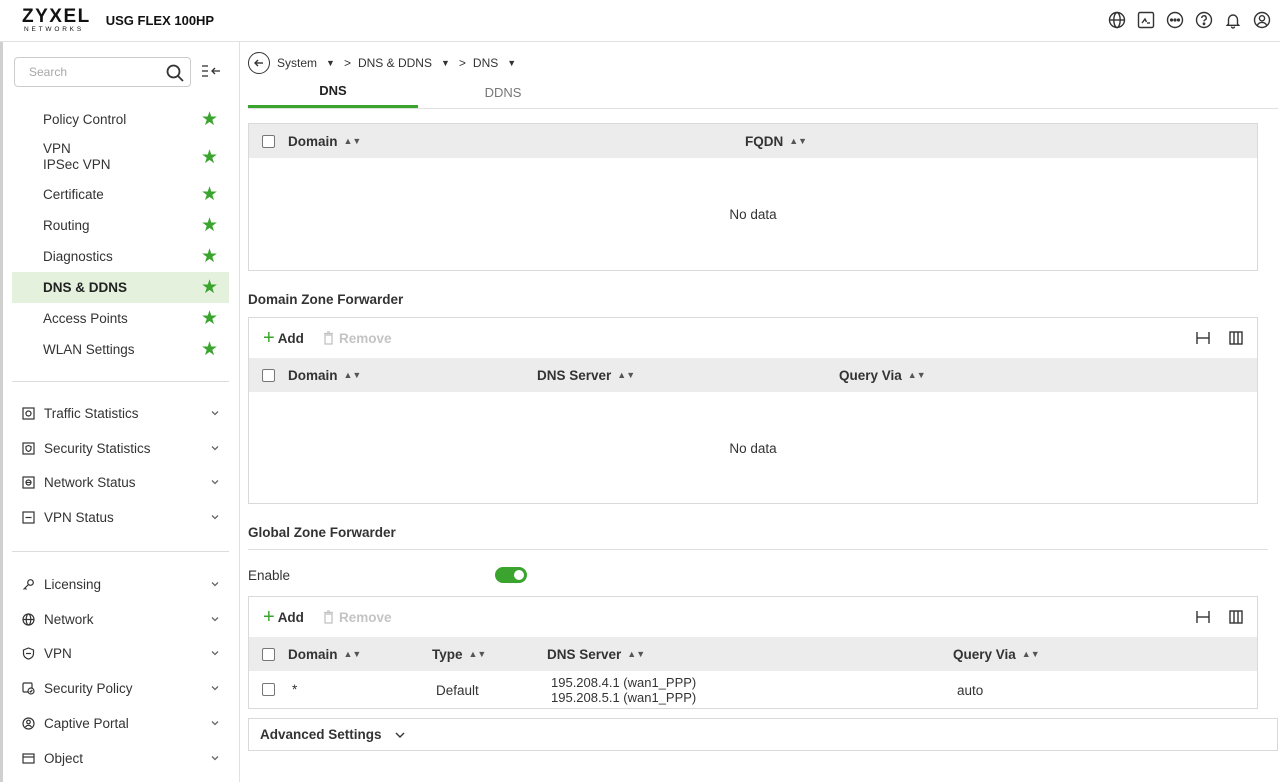 The height and width of the screenshot is (782, 1280). Describe the element at coordinates (259, 63) in the screenshot. I see `back-arrow-icon` at that location.